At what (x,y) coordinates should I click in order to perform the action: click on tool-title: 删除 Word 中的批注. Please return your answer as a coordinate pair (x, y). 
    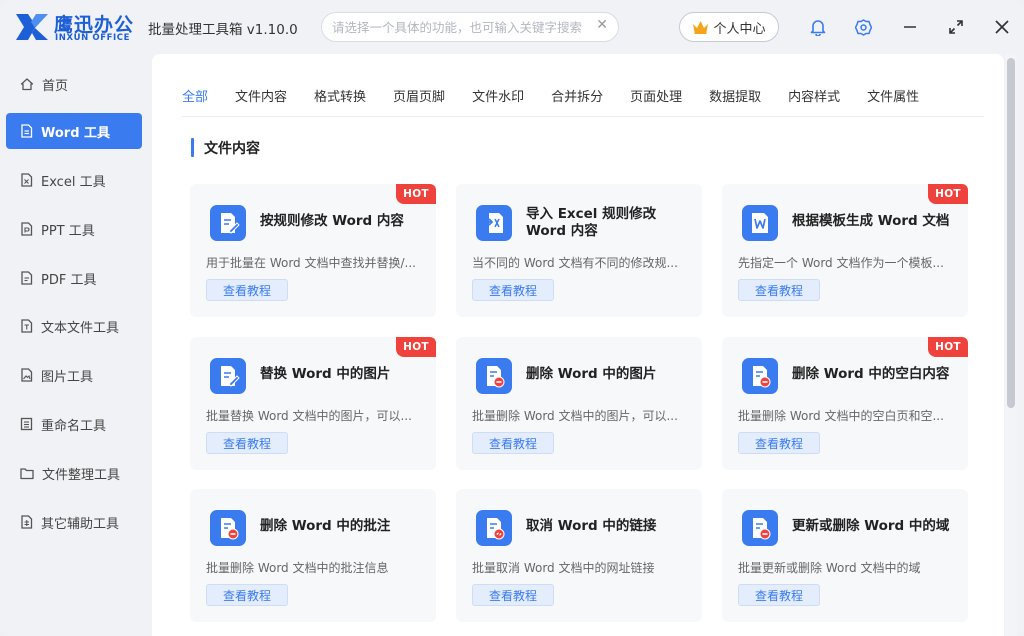
    Looking at the image, I should click on (325, 526).